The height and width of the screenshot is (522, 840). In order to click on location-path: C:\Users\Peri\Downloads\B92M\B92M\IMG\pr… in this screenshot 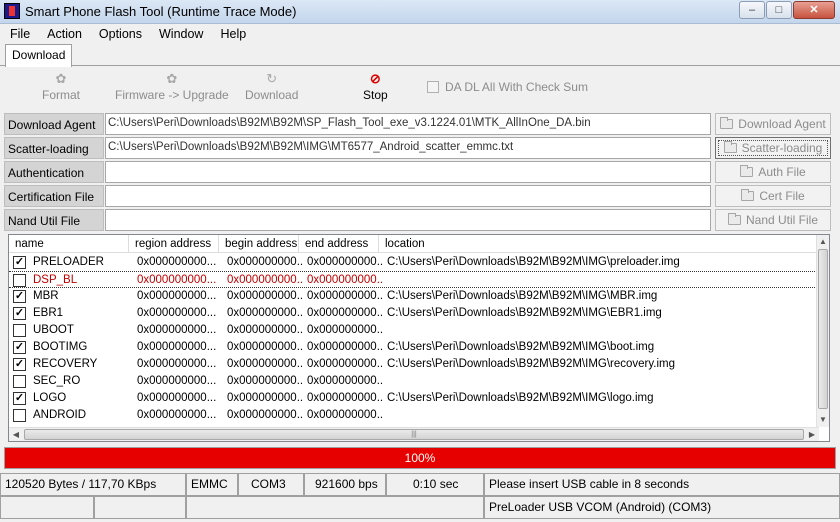, I will do `click(533, 262)`.